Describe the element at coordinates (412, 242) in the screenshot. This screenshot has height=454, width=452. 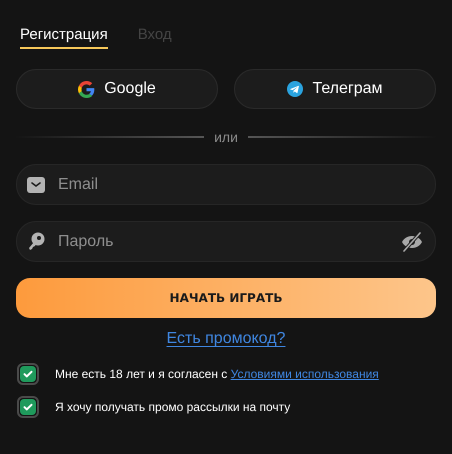
I see `eye-slash-icon` at that location.